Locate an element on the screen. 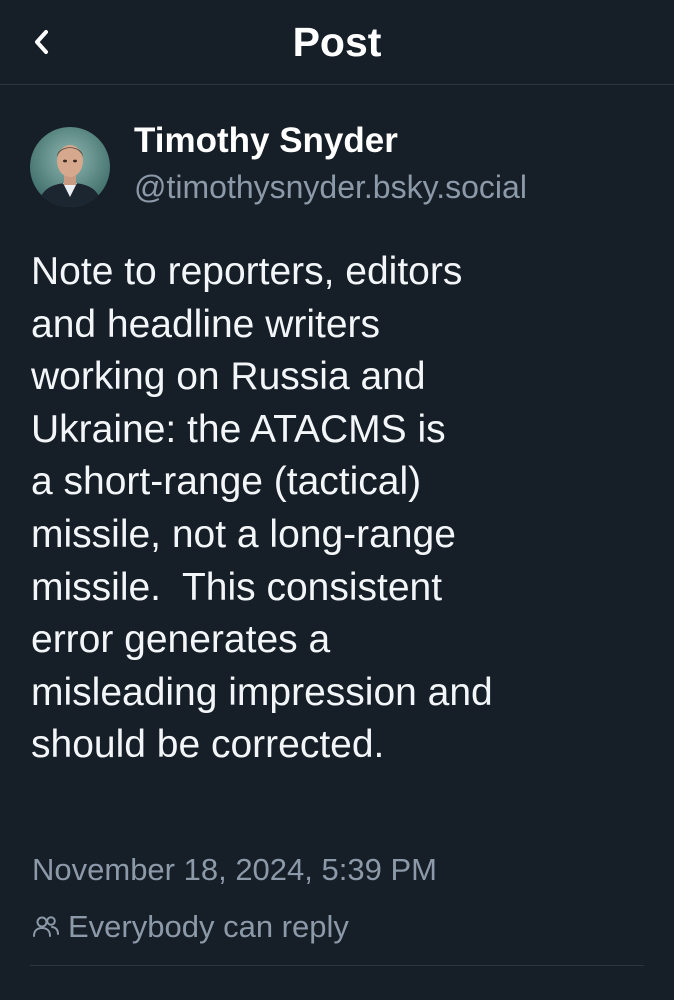  reply-setting: Everybody can reply is located at coordinates (190, 927).